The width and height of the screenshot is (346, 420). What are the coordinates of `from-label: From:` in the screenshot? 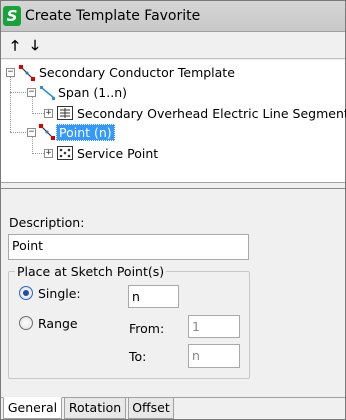 It's located at (147, 328).